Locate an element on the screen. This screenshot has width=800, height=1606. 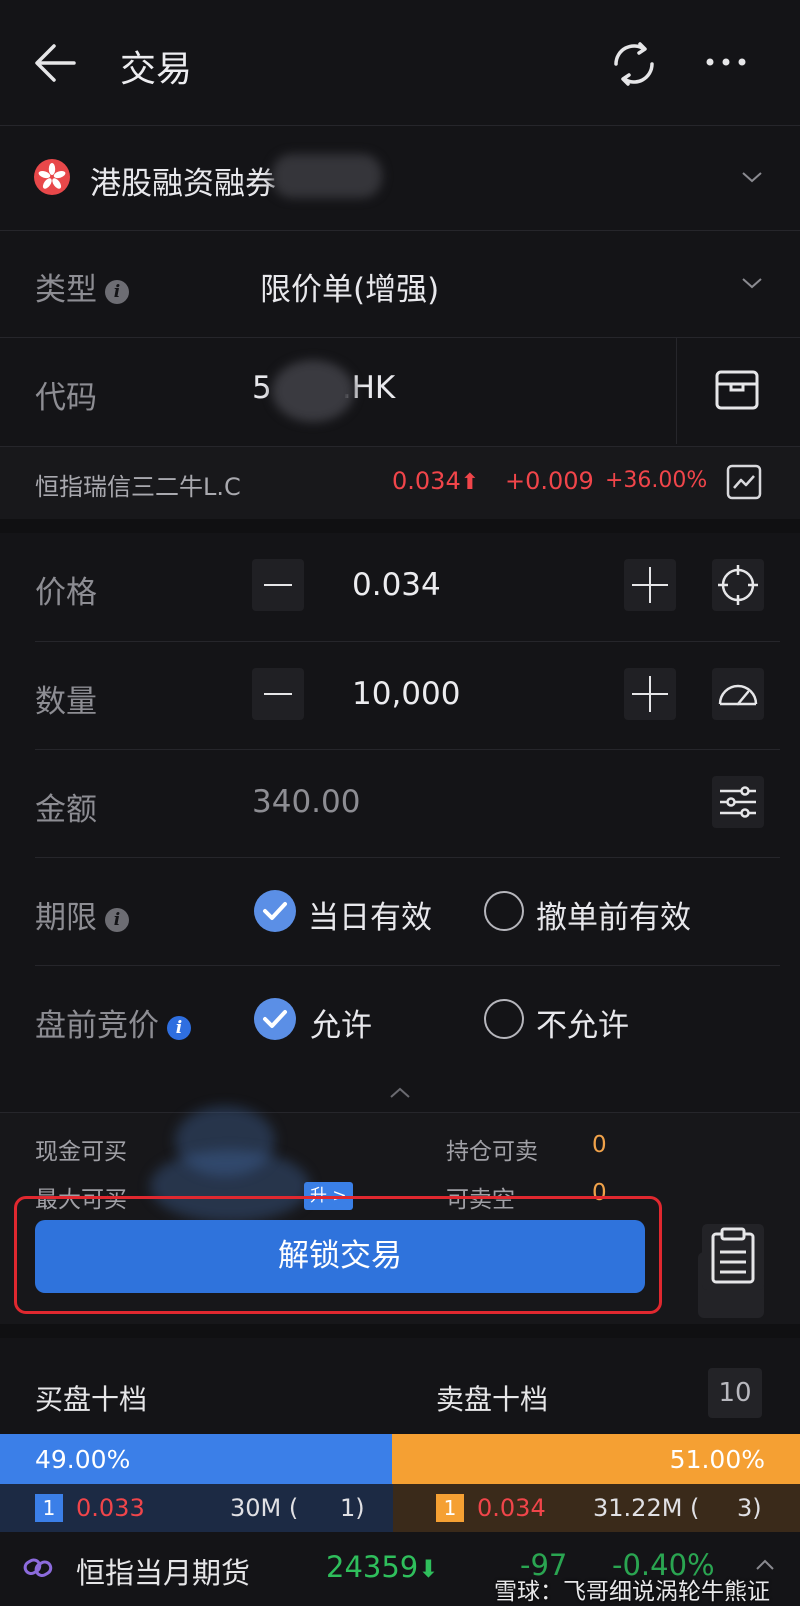
order-type-value: 限价单(增强) is located at coordinates (350, 290).